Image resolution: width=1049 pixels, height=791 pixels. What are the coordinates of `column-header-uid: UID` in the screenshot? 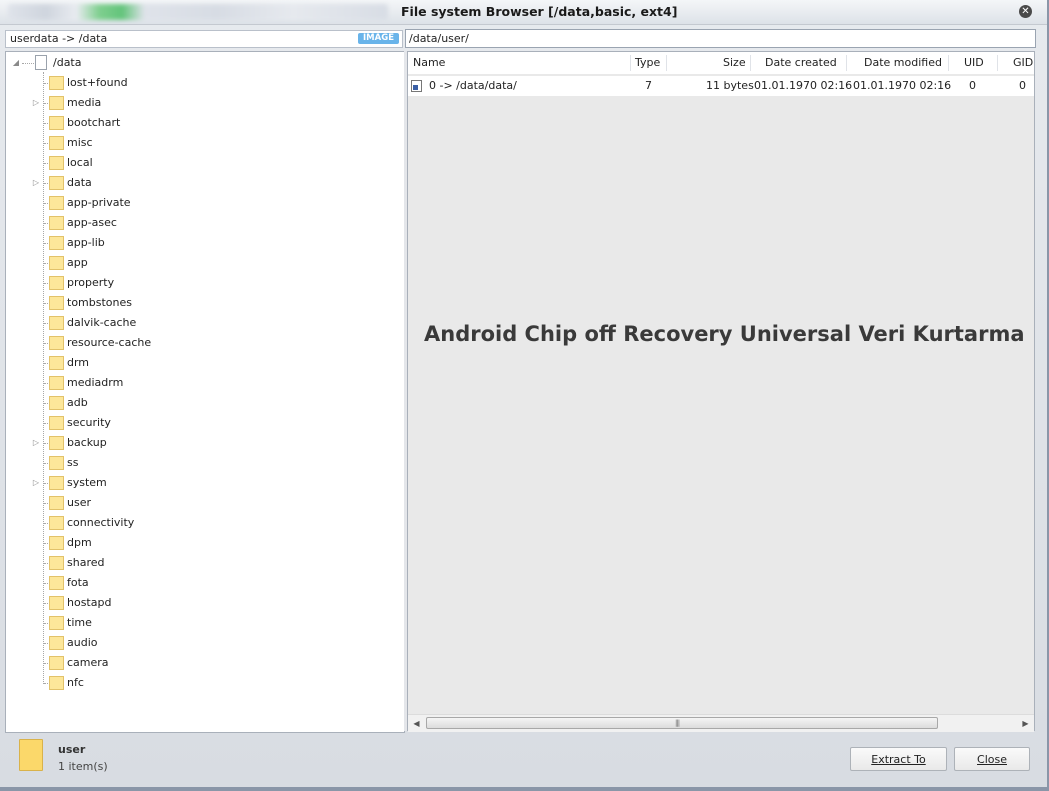 It's located at (974, 63).